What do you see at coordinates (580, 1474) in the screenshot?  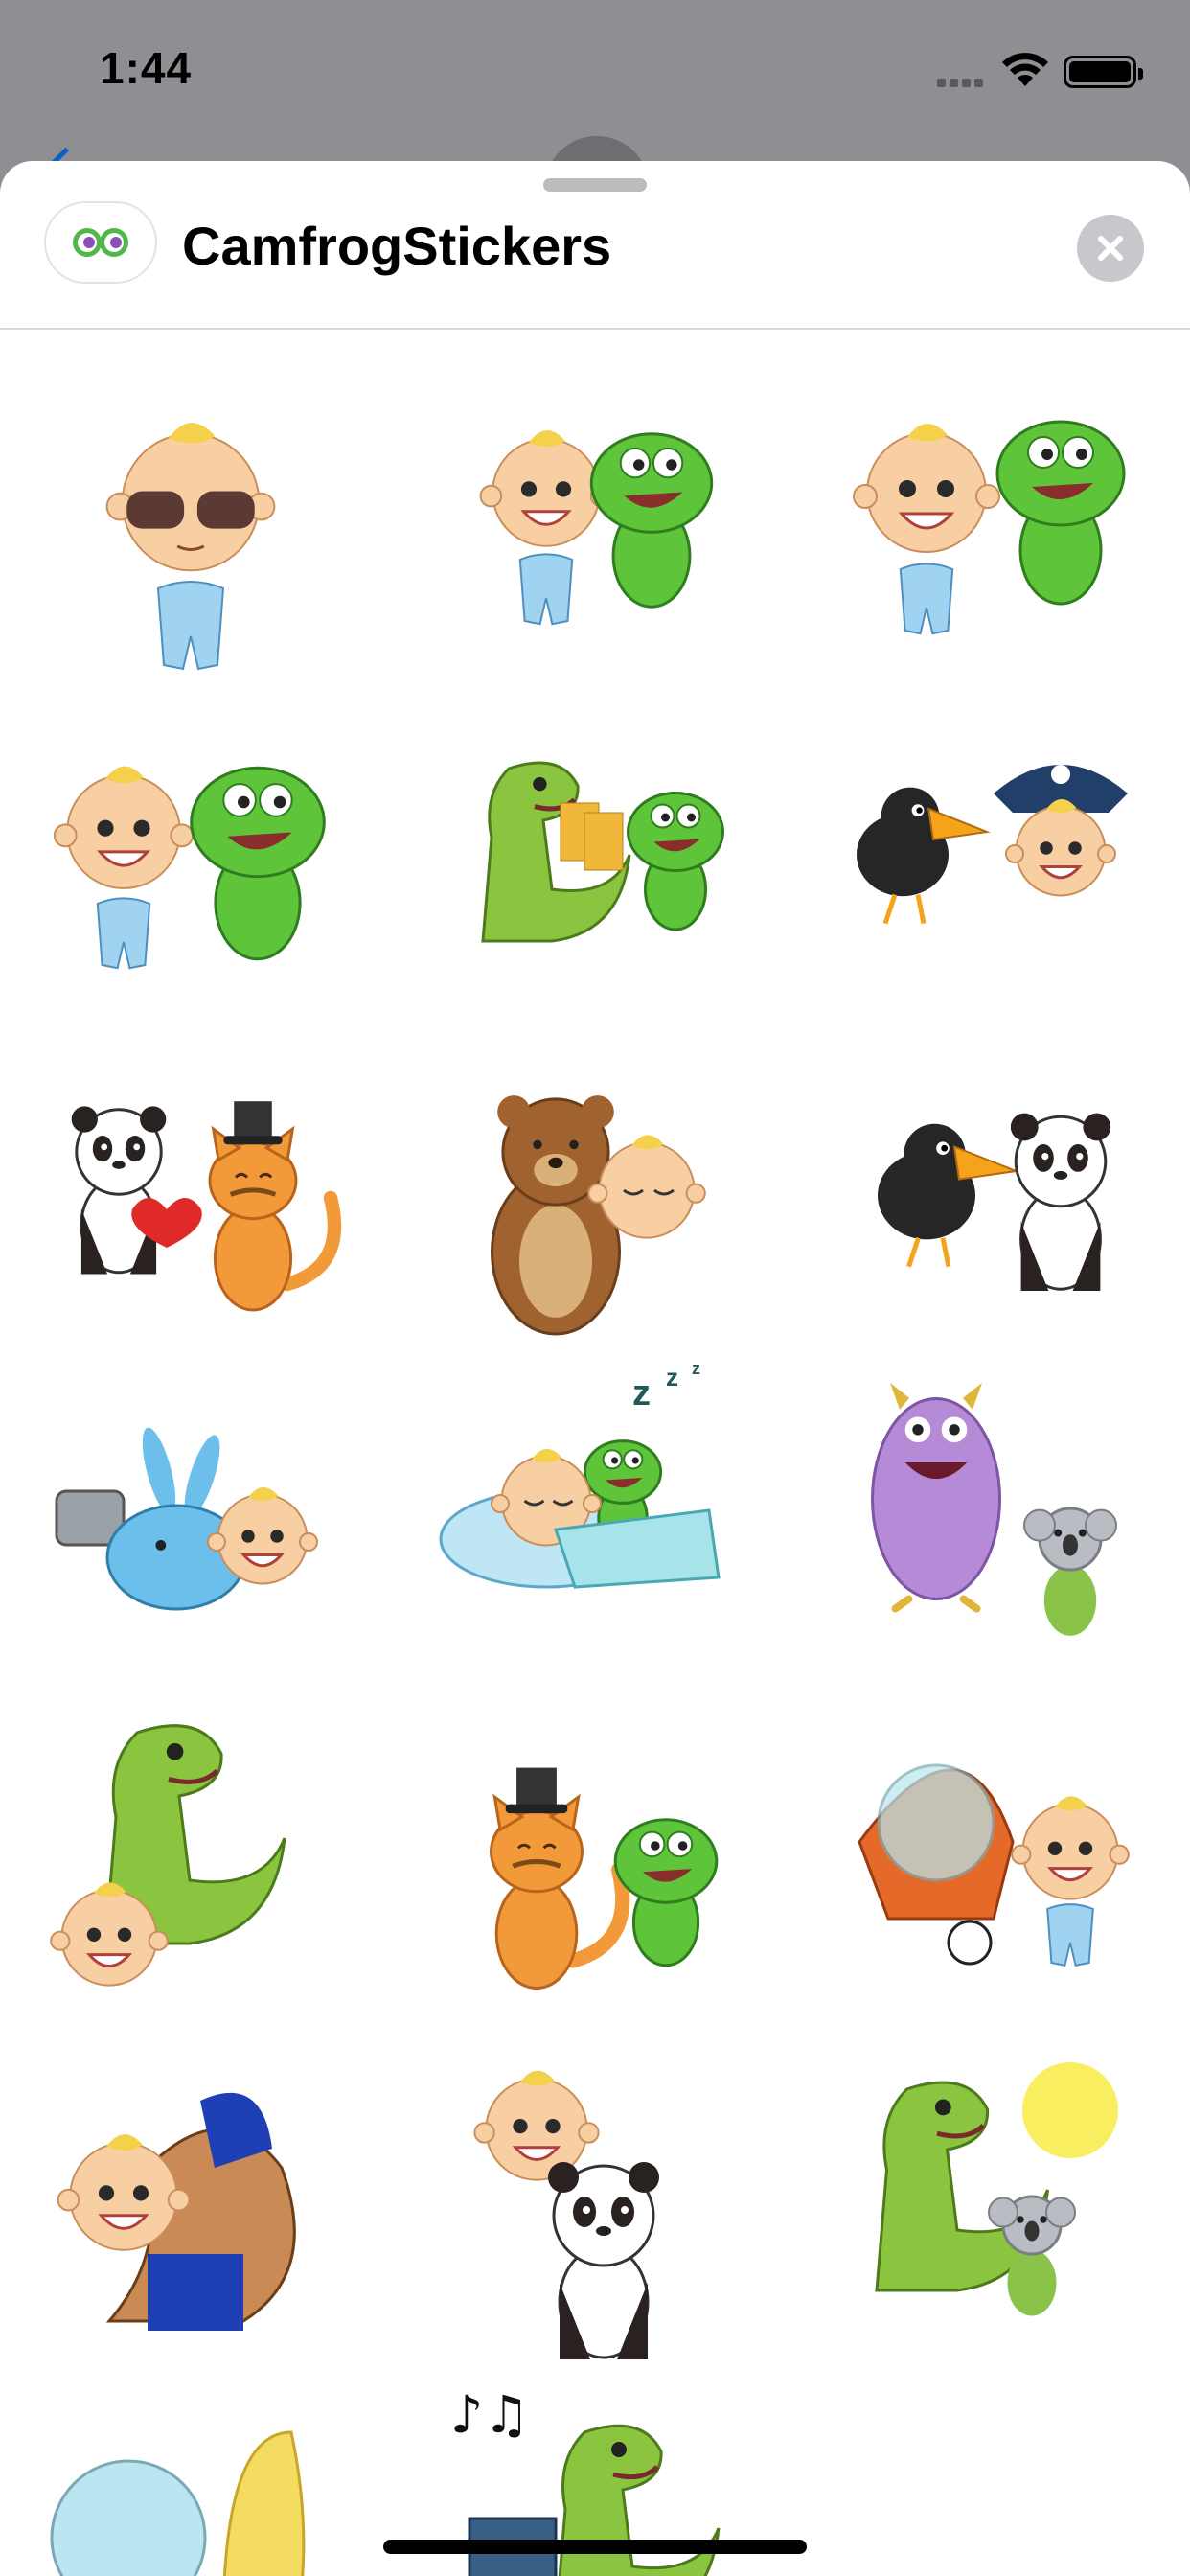 I see `baby-frog-sleep-sticker-illustration: zzz` at bounding box center [580, 1474].